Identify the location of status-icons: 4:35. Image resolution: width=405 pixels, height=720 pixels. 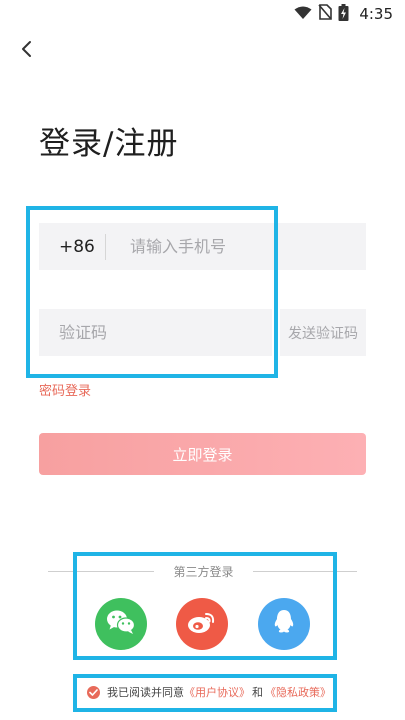
(343, 14).